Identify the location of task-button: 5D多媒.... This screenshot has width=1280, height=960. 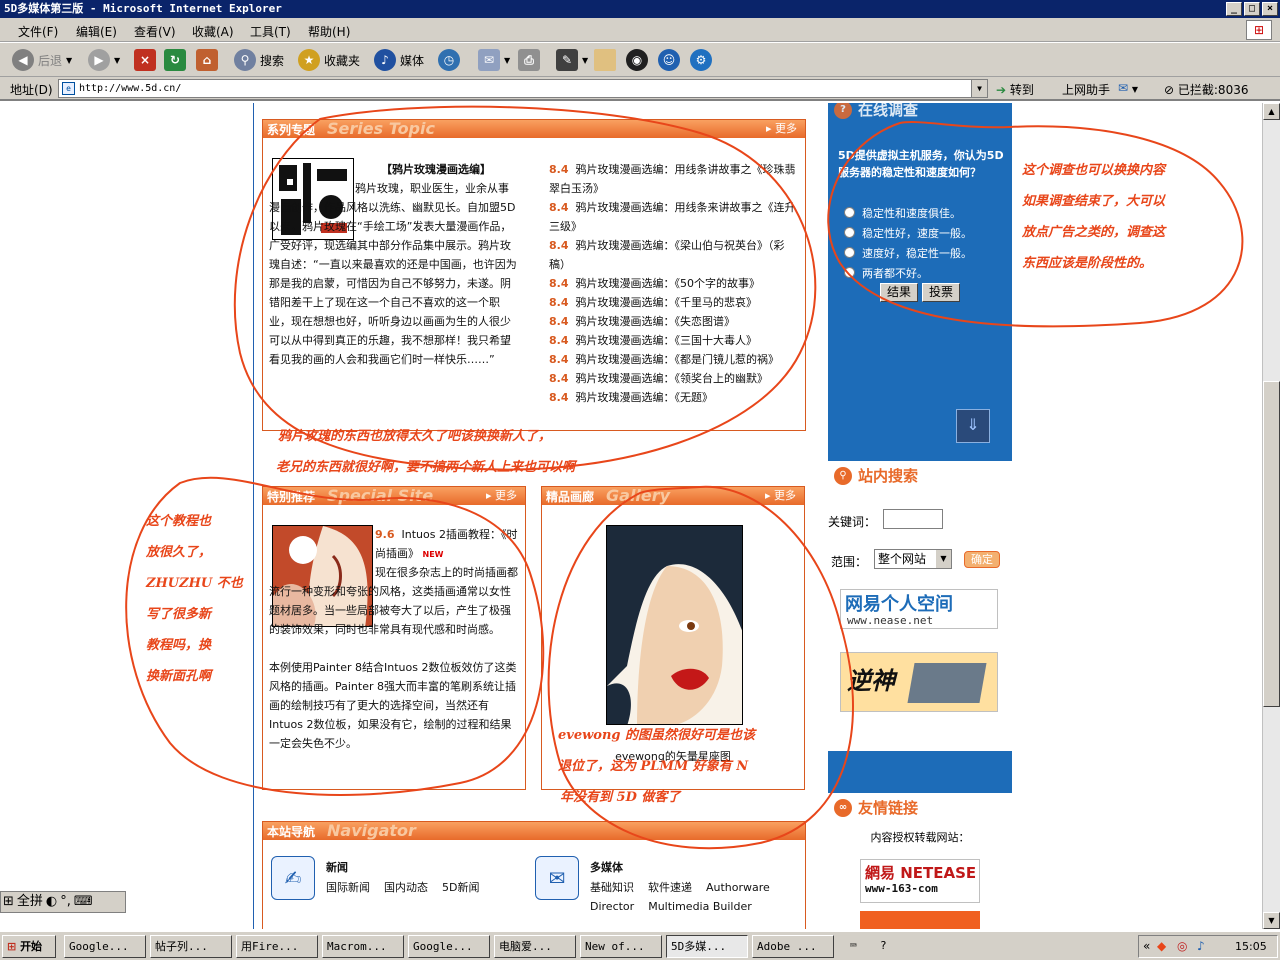
(707, 946).